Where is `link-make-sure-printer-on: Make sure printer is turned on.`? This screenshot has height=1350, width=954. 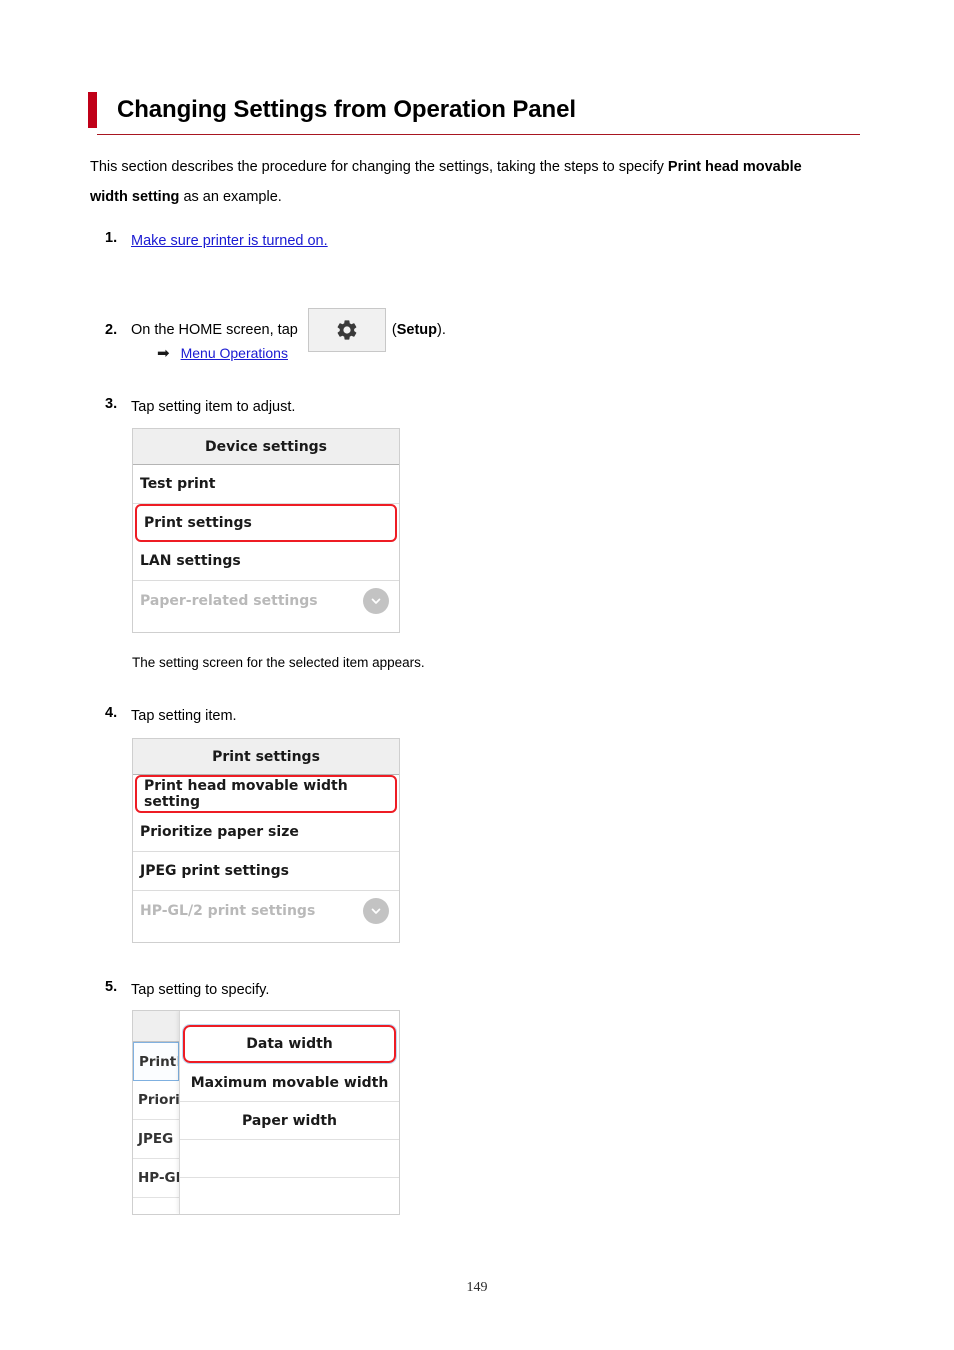
link-make-sure-printer-on: Make sure printer is turned on. is located at coordinates (229, 241).